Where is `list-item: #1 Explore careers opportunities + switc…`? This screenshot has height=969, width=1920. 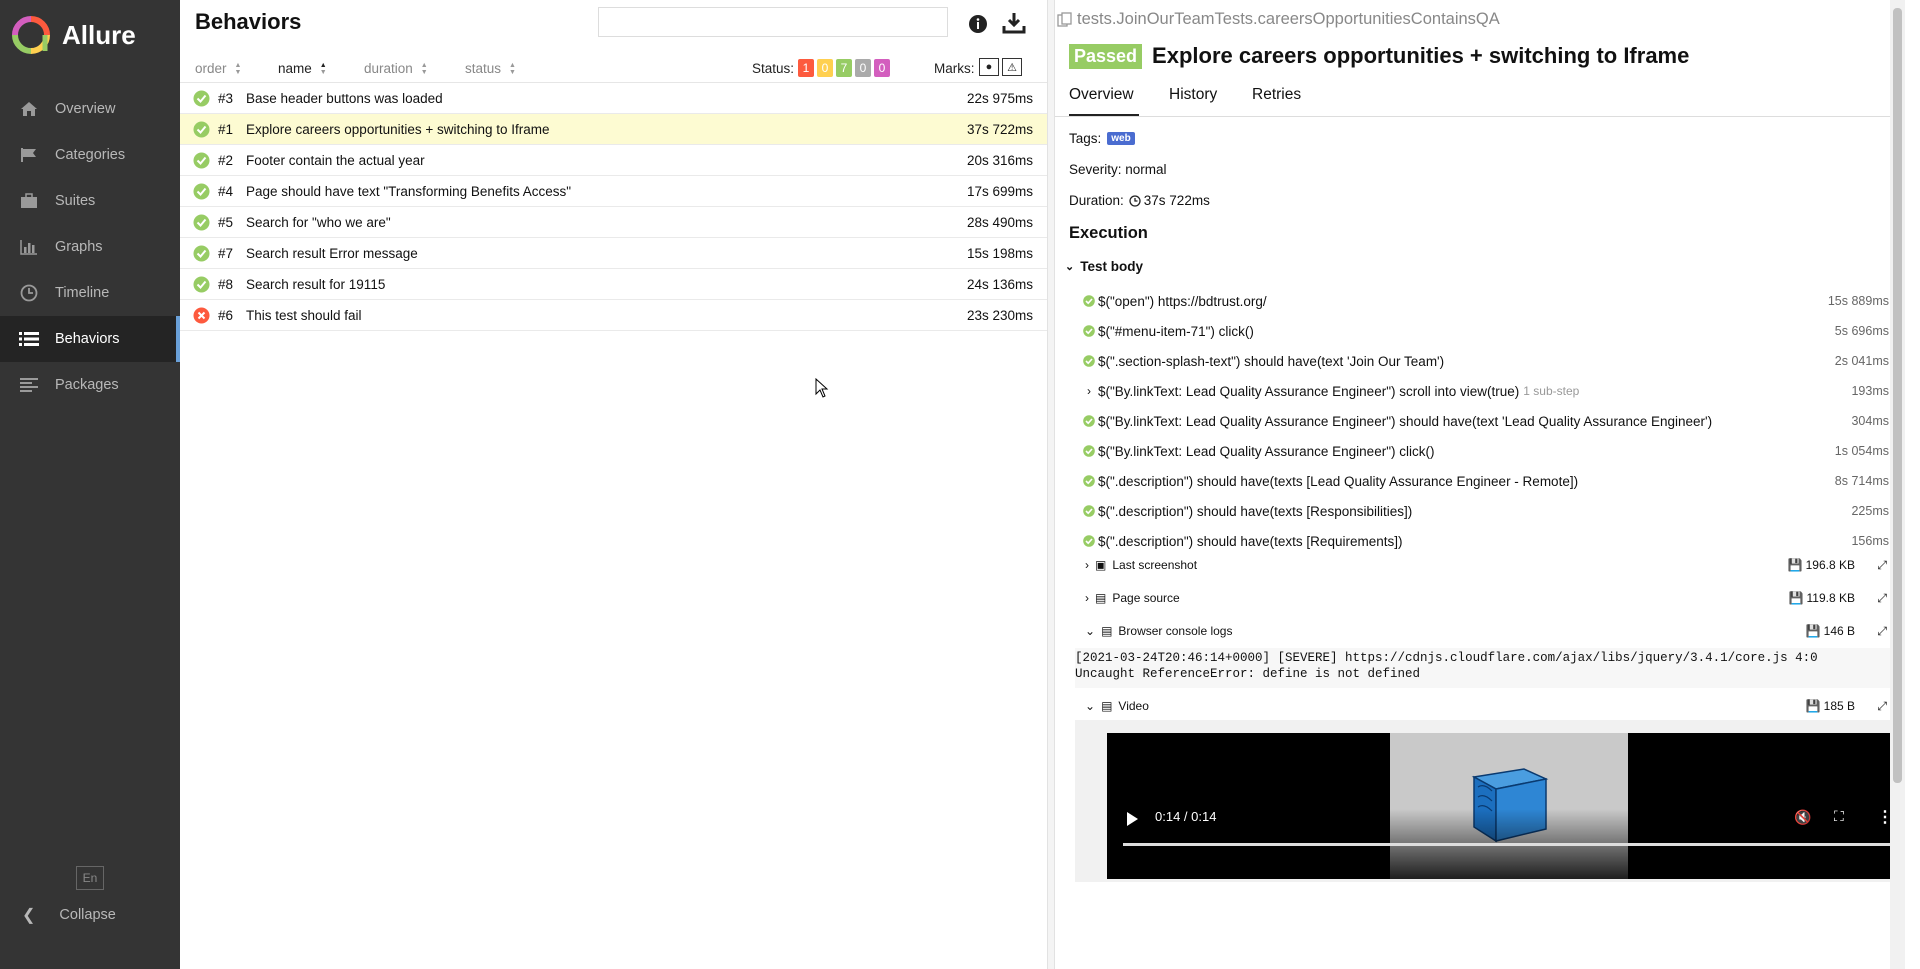
list-item: #1 Explore careers opportunities + switc… is located at coordinates (613, 129).